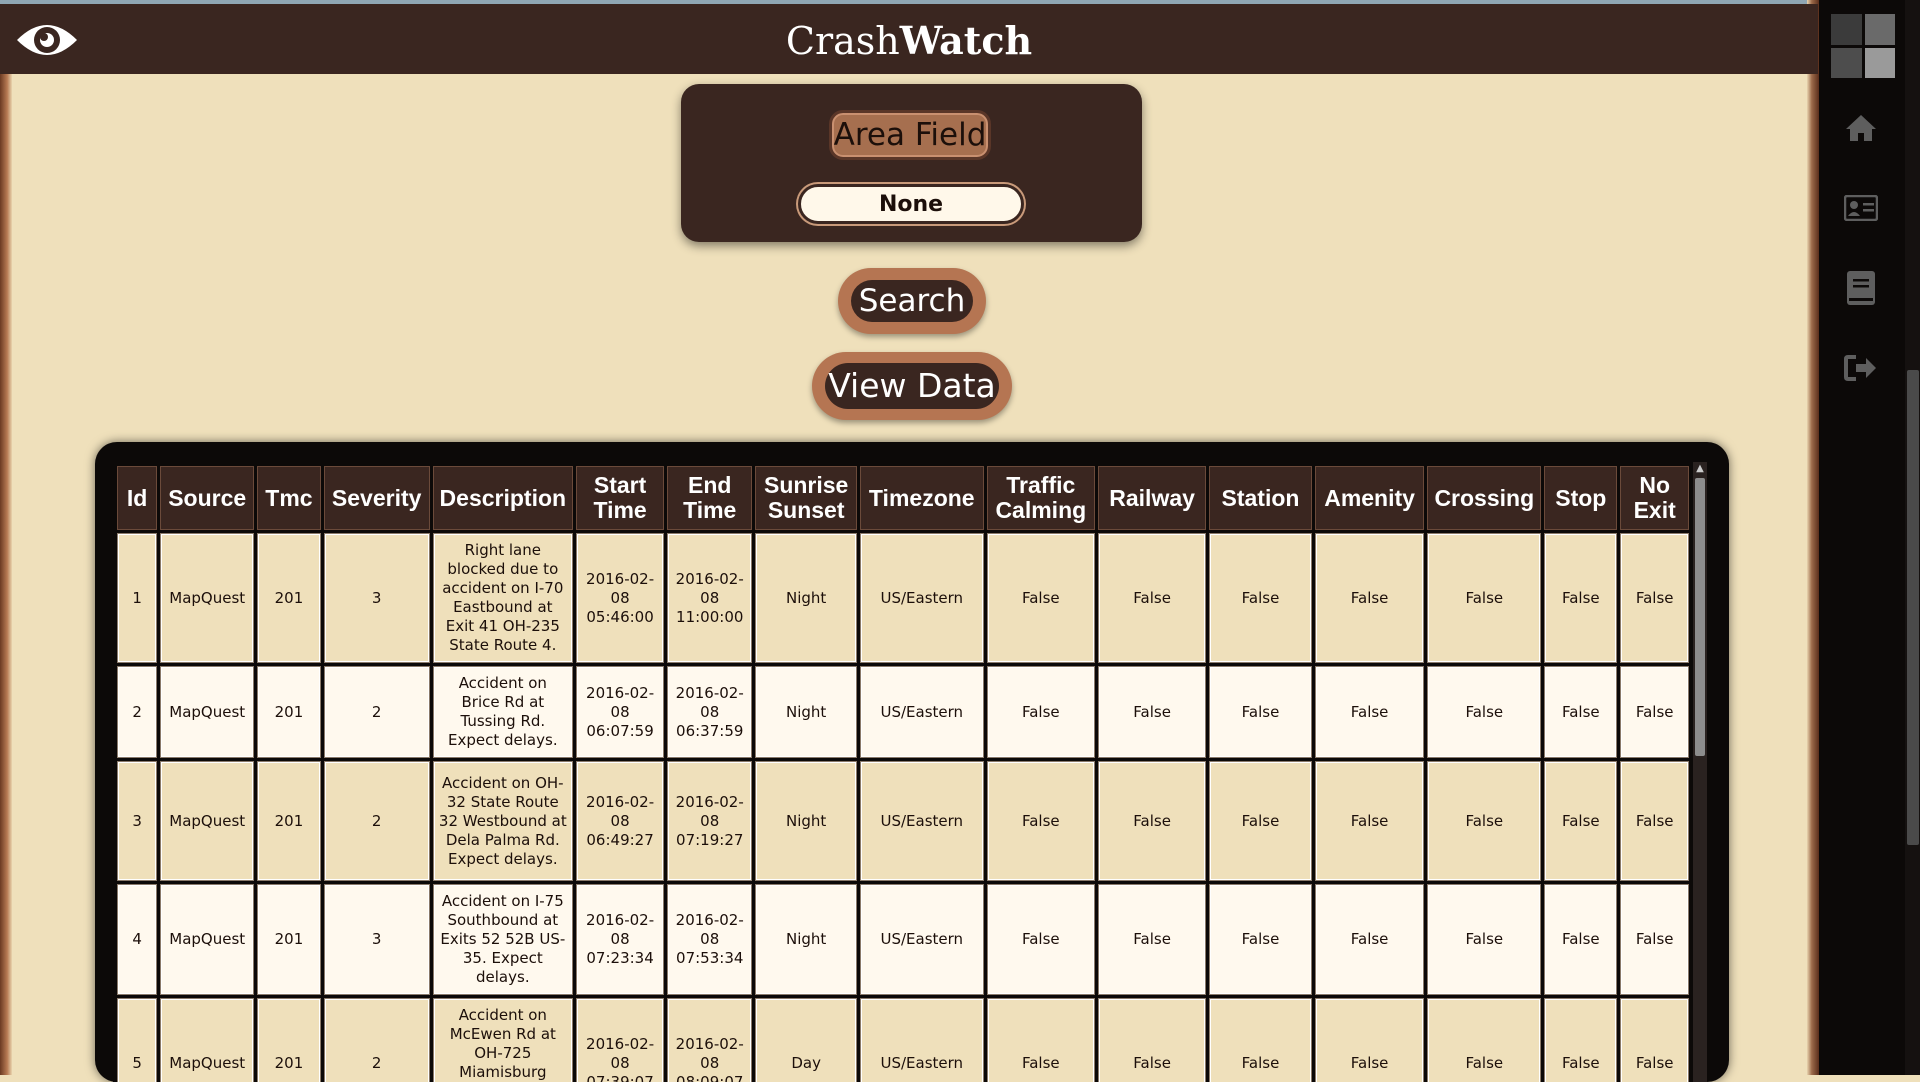  I want to click on cell-end-time: 2016-02-08 11:00:00, so click(710, 598).